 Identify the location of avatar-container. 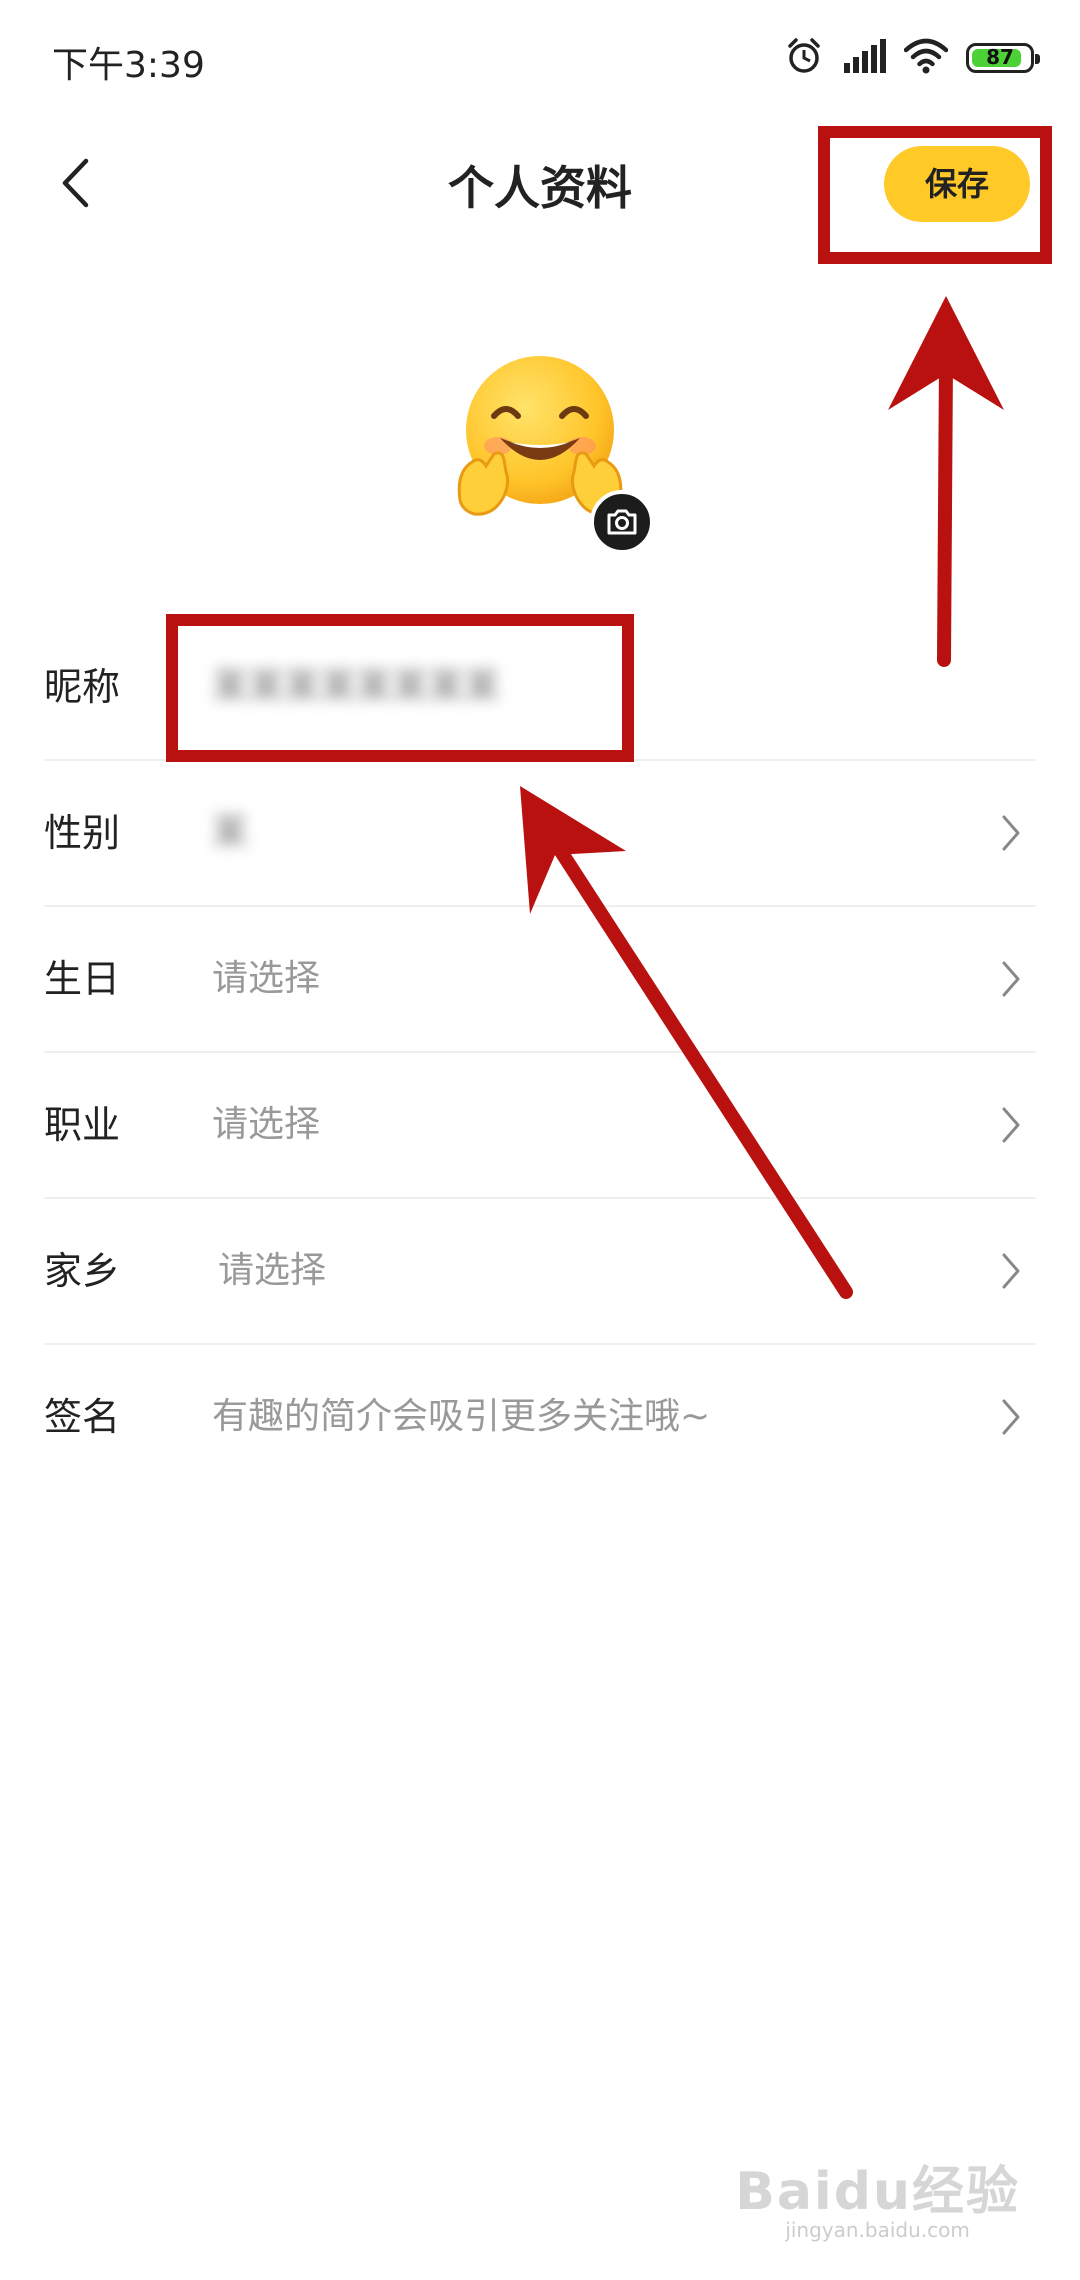
(552, 452).